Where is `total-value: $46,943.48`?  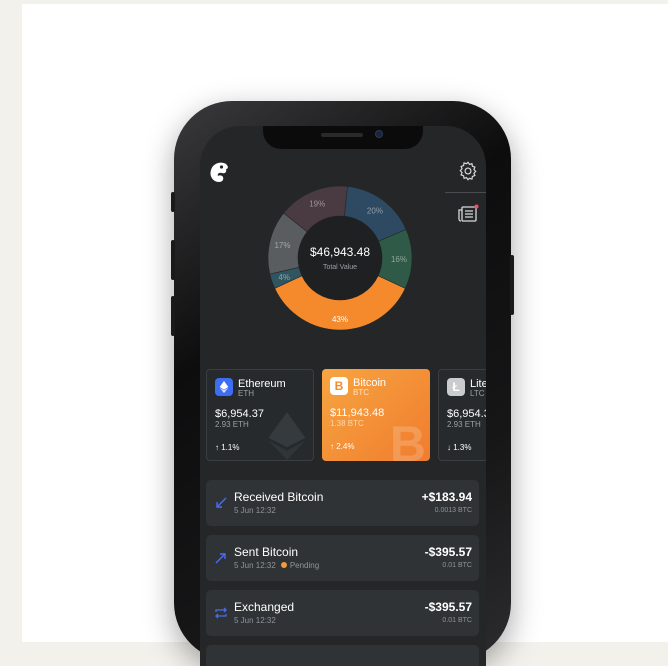 total-value: $46,943.48 is located at coordinates (340, 252).